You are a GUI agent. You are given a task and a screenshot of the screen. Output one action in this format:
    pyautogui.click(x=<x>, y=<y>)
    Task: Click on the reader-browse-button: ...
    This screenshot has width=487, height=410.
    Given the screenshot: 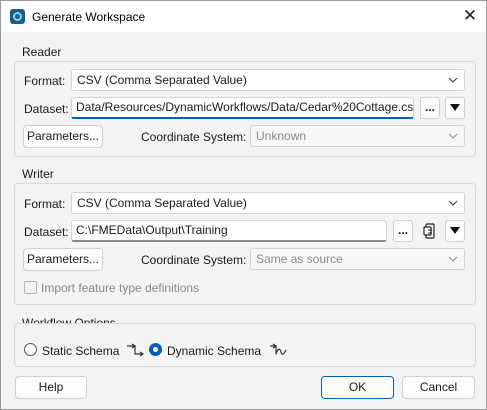 What is the action you would take?
    pyautogui.click(x=430, y=108)
    